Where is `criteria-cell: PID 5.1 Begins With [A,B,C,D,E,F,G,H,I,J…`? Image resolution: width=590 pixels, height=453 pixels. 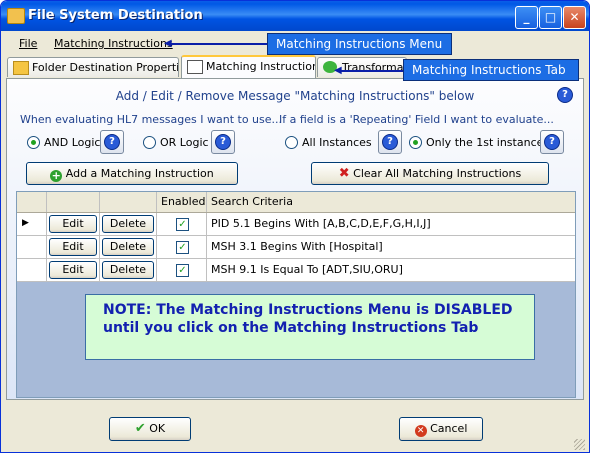
criteria-cell: PID 5.1 Begins With [A,B,C,D,E,F,G,H,I,J… is located at coordinates (321, 223).